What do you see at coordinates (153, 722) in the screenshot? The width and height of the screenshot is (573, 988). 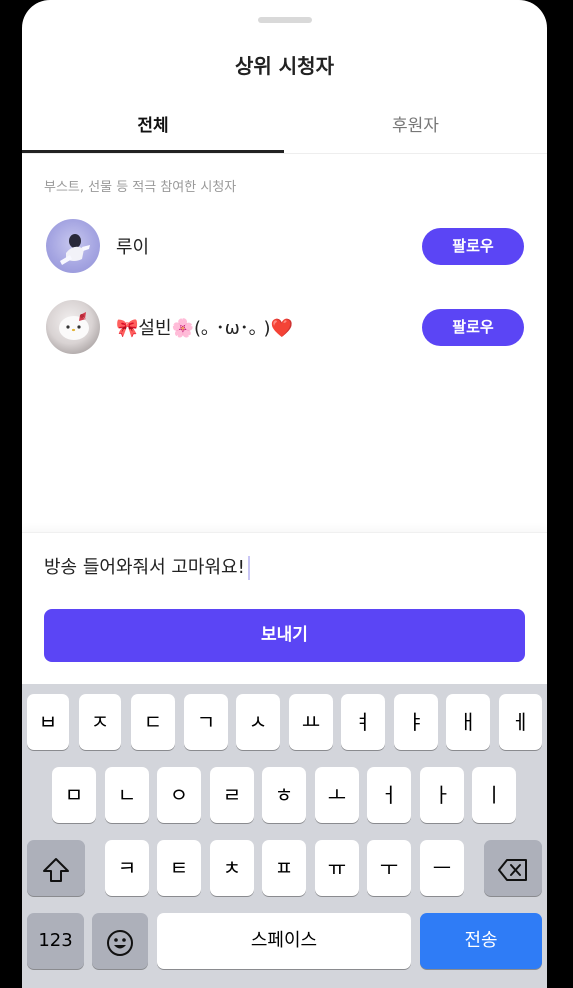 I see `key-d: ㄷ` at bounding box center [153, 722].